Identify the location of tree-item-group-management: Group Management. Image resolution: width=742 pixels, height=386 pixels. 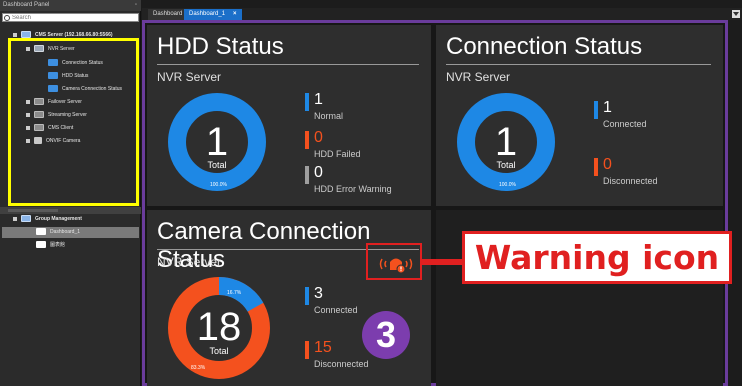
(47, 219).